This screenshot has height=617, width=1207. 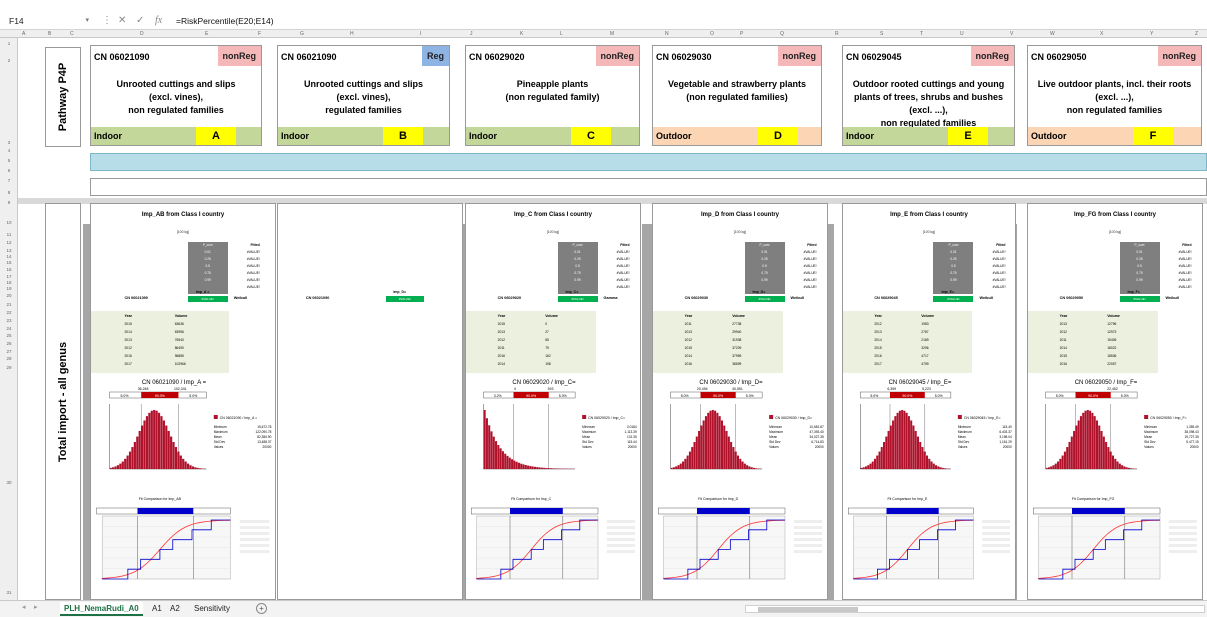 What do you see at coordinates (9, 288) in the screenshot?
I see `row-header: 19` at bounding box center [9, 288].